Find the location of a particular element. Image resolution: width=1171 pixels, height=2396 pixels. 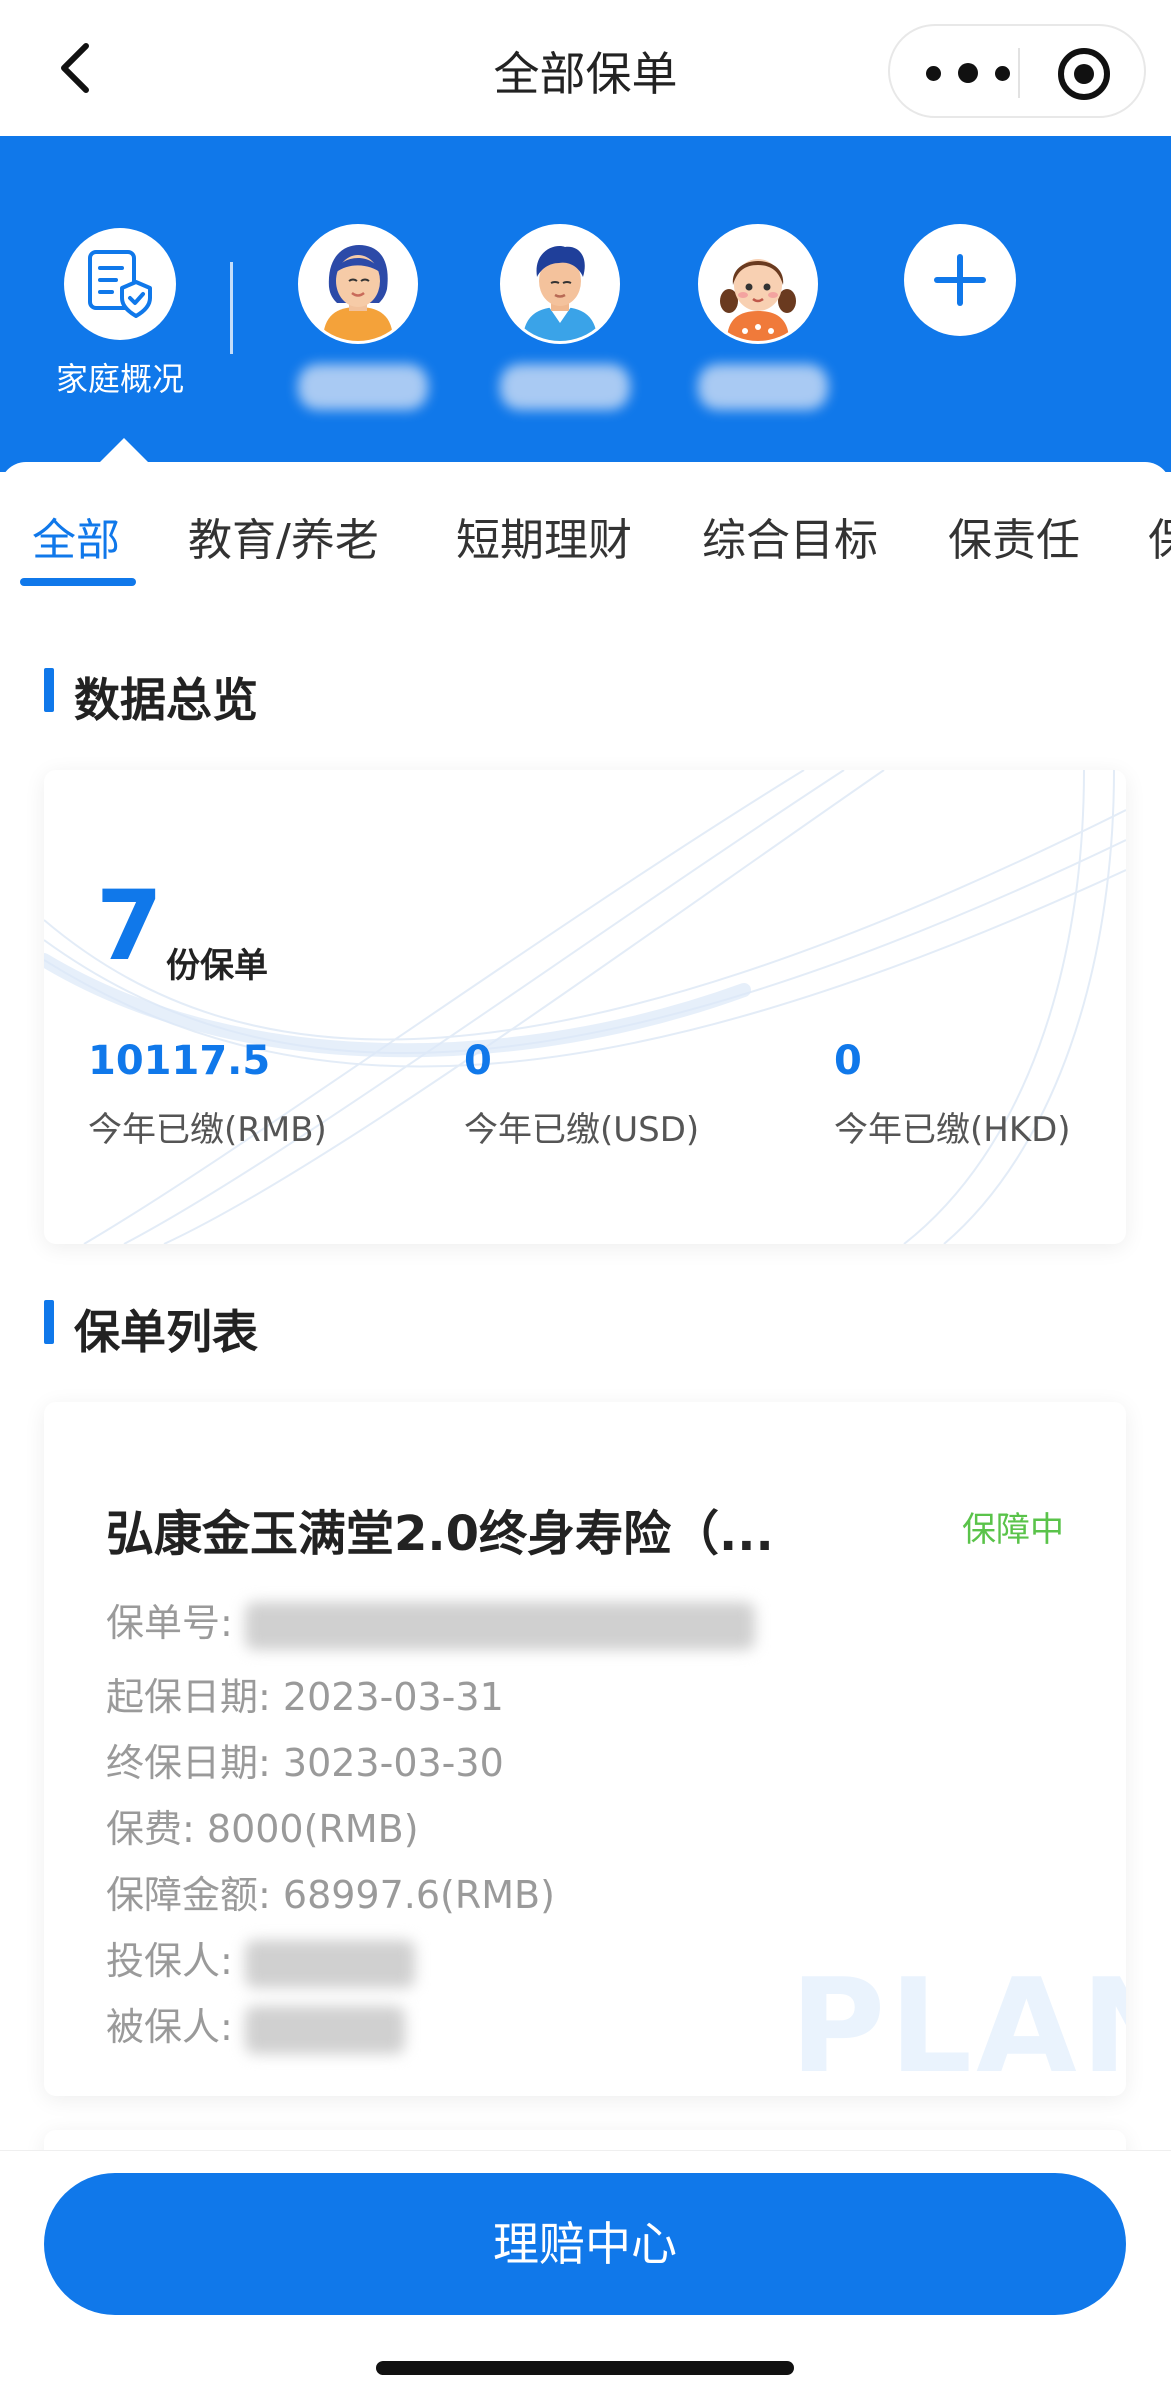

start-date-value: 2023-03-31 is located at coordinates (393, 1697).